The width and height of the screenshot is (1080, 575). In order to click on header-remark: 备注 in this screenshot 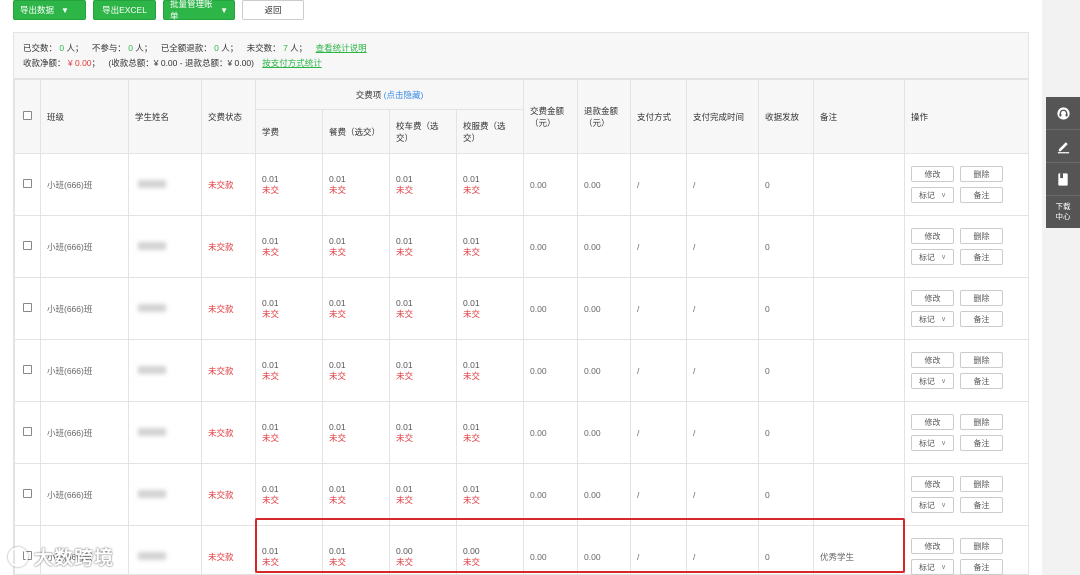, I will do `click(859, 116)`.